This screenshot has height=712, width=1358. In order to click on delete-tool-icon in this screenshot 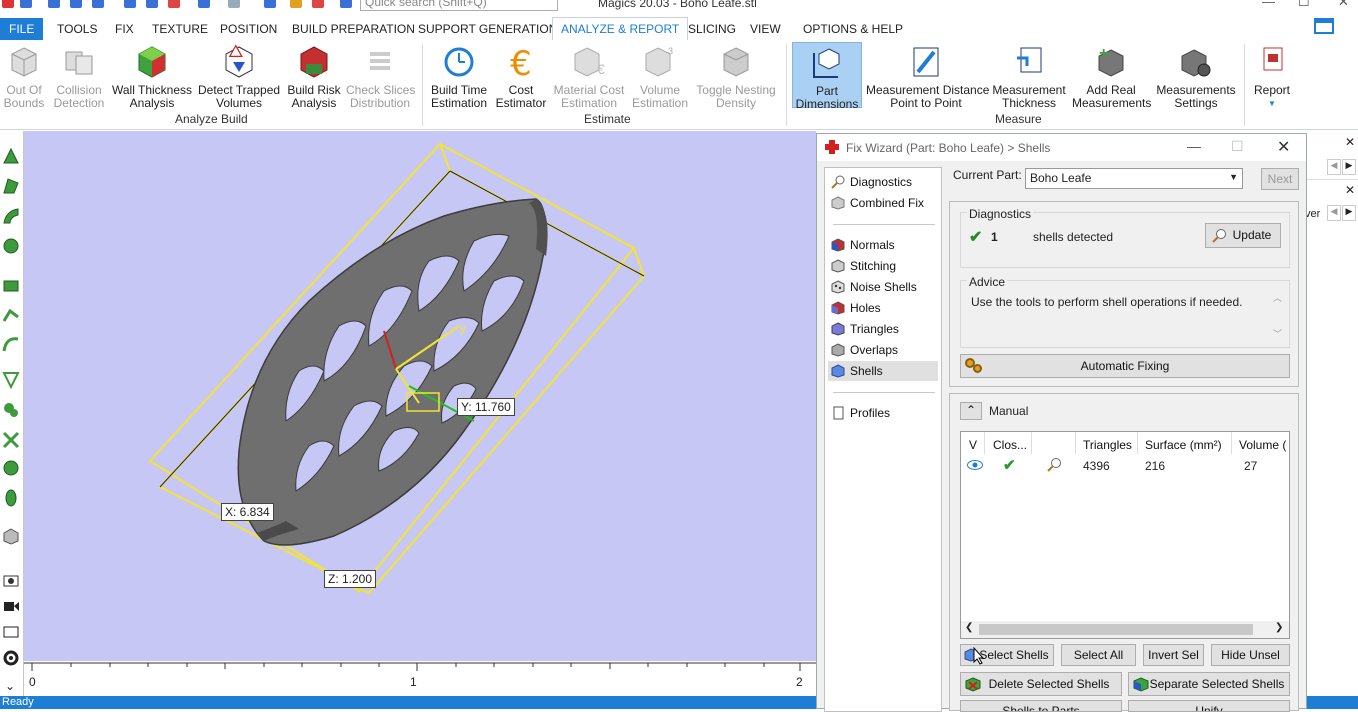, I will do `click(318, 4)`.